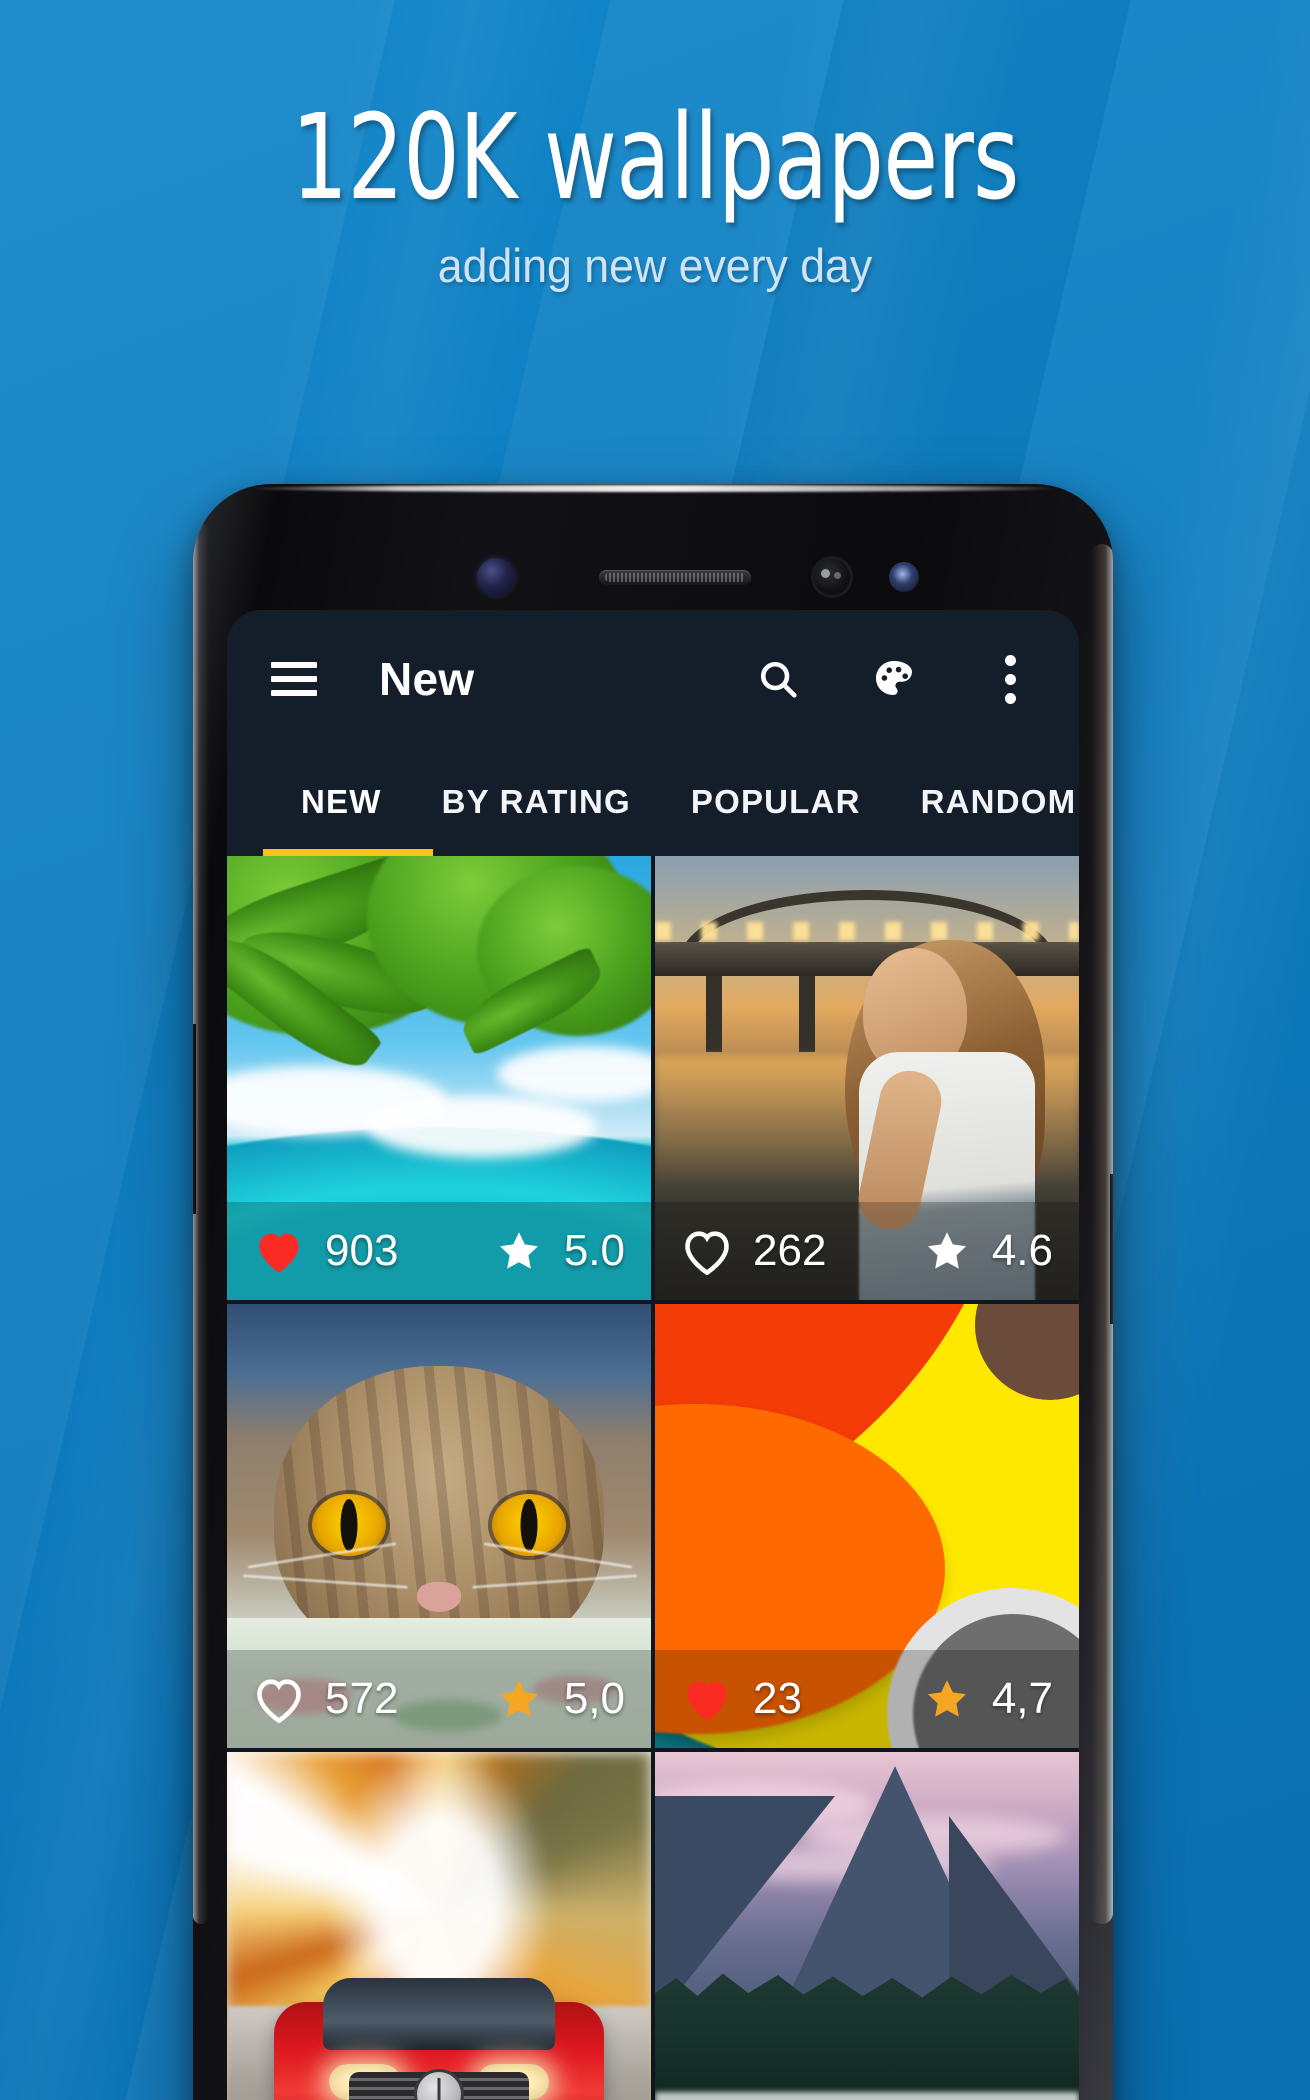 This screenshot has width=1310, height=2100. What do you see at coordinates (867, 1078) in the screenshot?
I see `wallpaper-card: 262 4.6` at bounding box center [867, 1078].